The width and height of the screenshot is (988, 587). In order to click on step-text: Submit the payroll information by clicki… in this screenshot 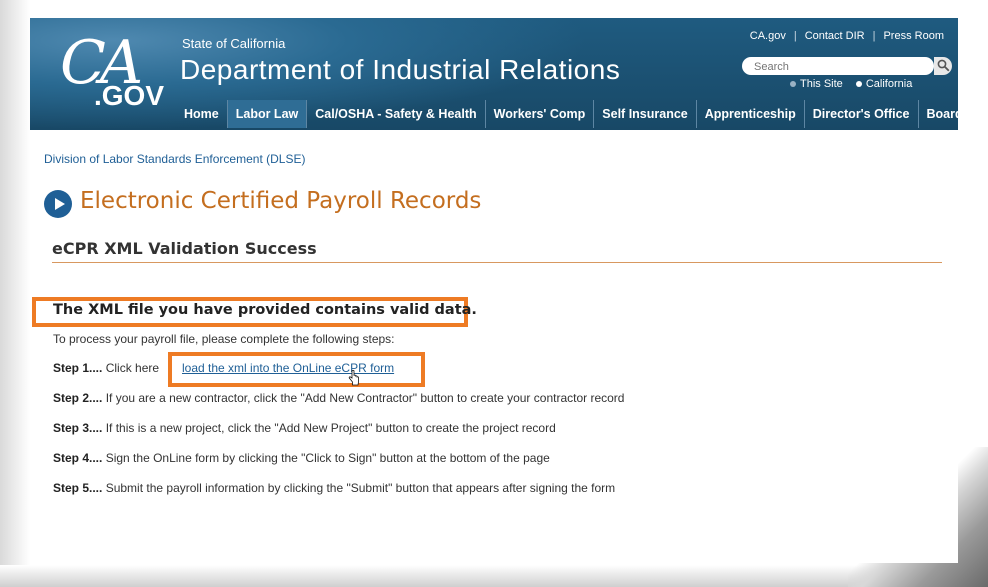, I will do `click(360, 488)`.